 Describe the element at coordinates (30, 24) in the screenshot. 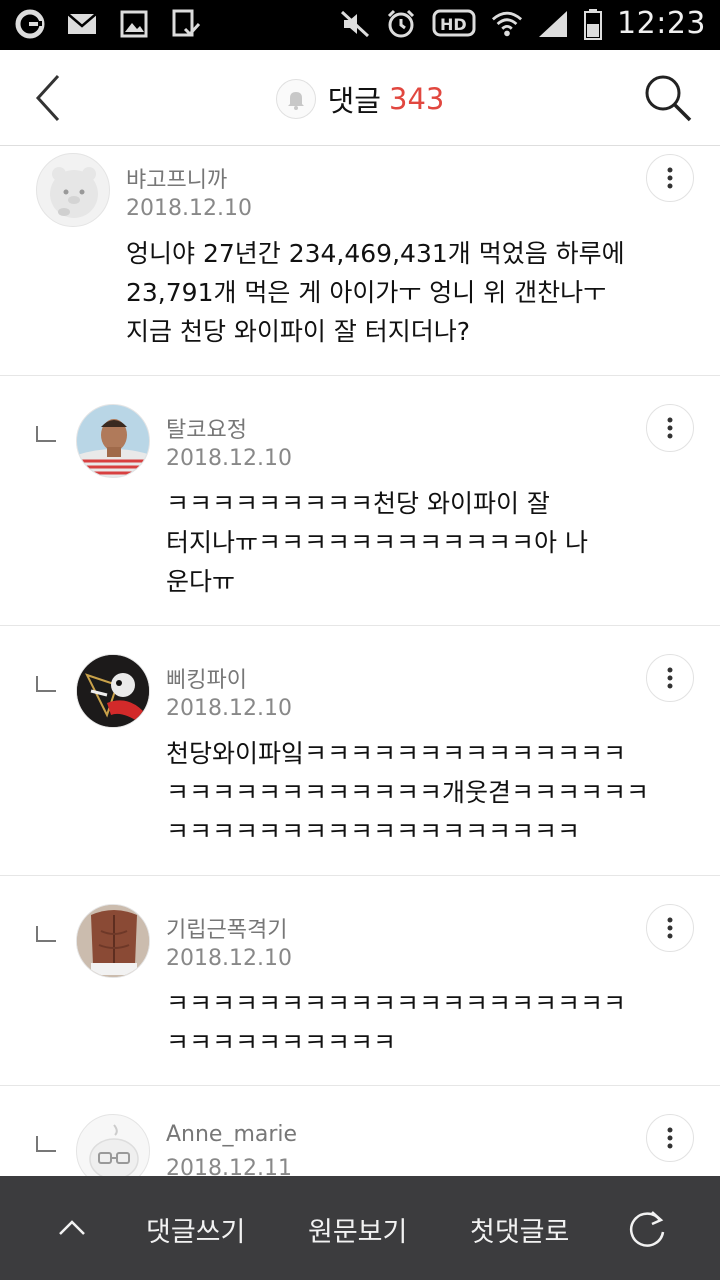

I see `g-logo-icon` at that location.